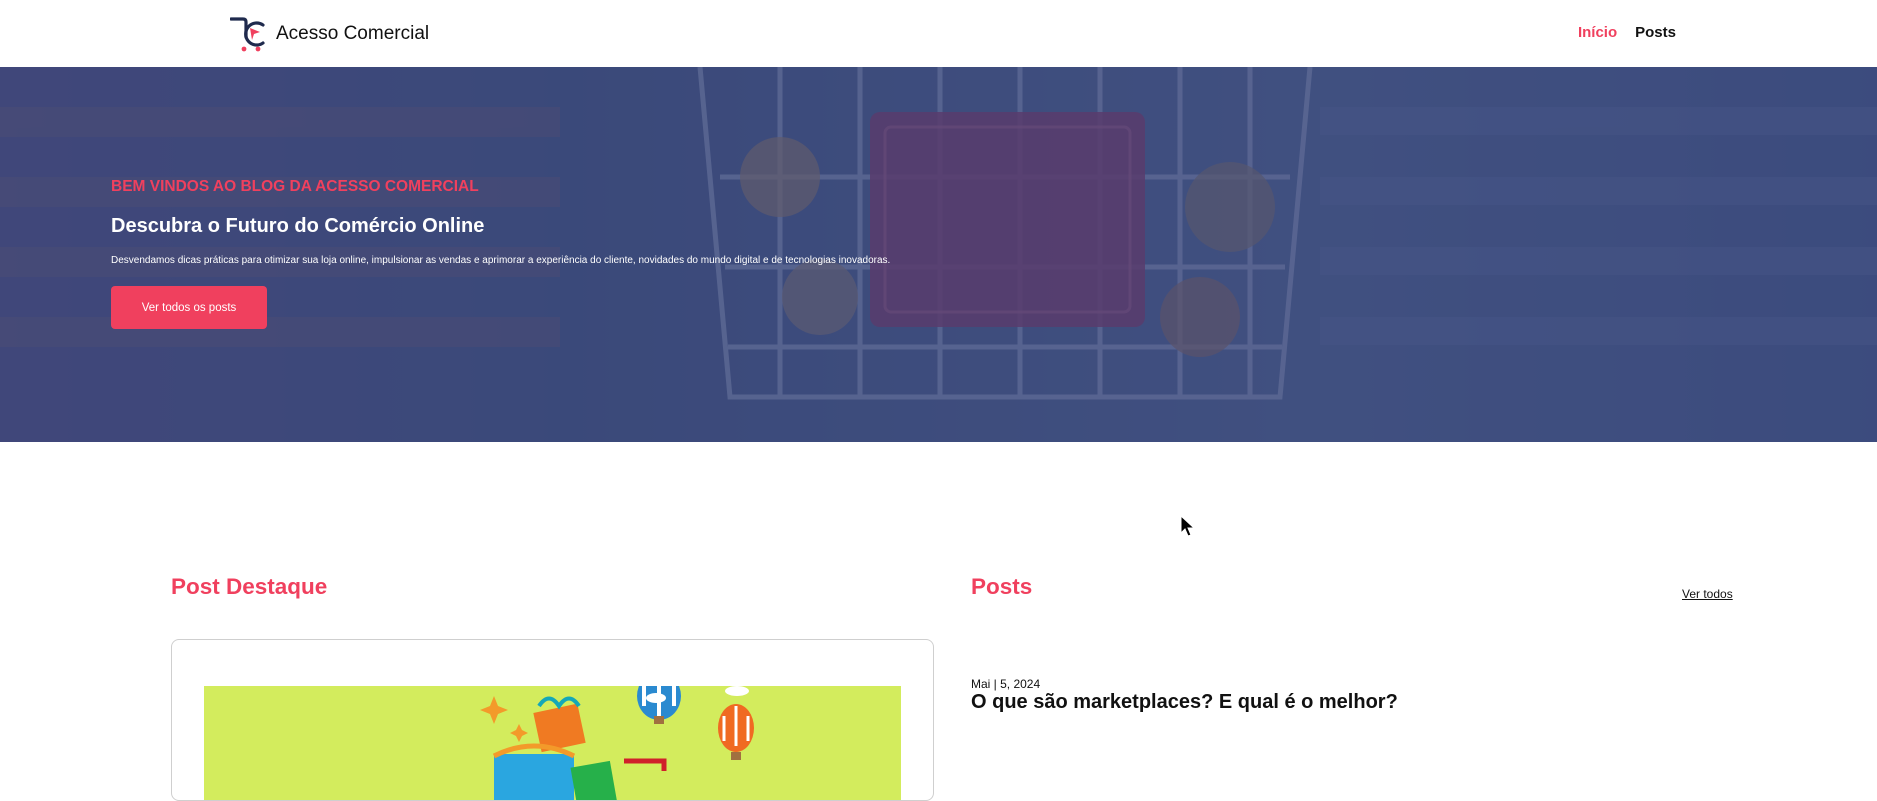  What do you see at coordinates (1188, 526) in the screenshot?
I see `mouse-cursor-icon` at bounding box center [1188, 526].